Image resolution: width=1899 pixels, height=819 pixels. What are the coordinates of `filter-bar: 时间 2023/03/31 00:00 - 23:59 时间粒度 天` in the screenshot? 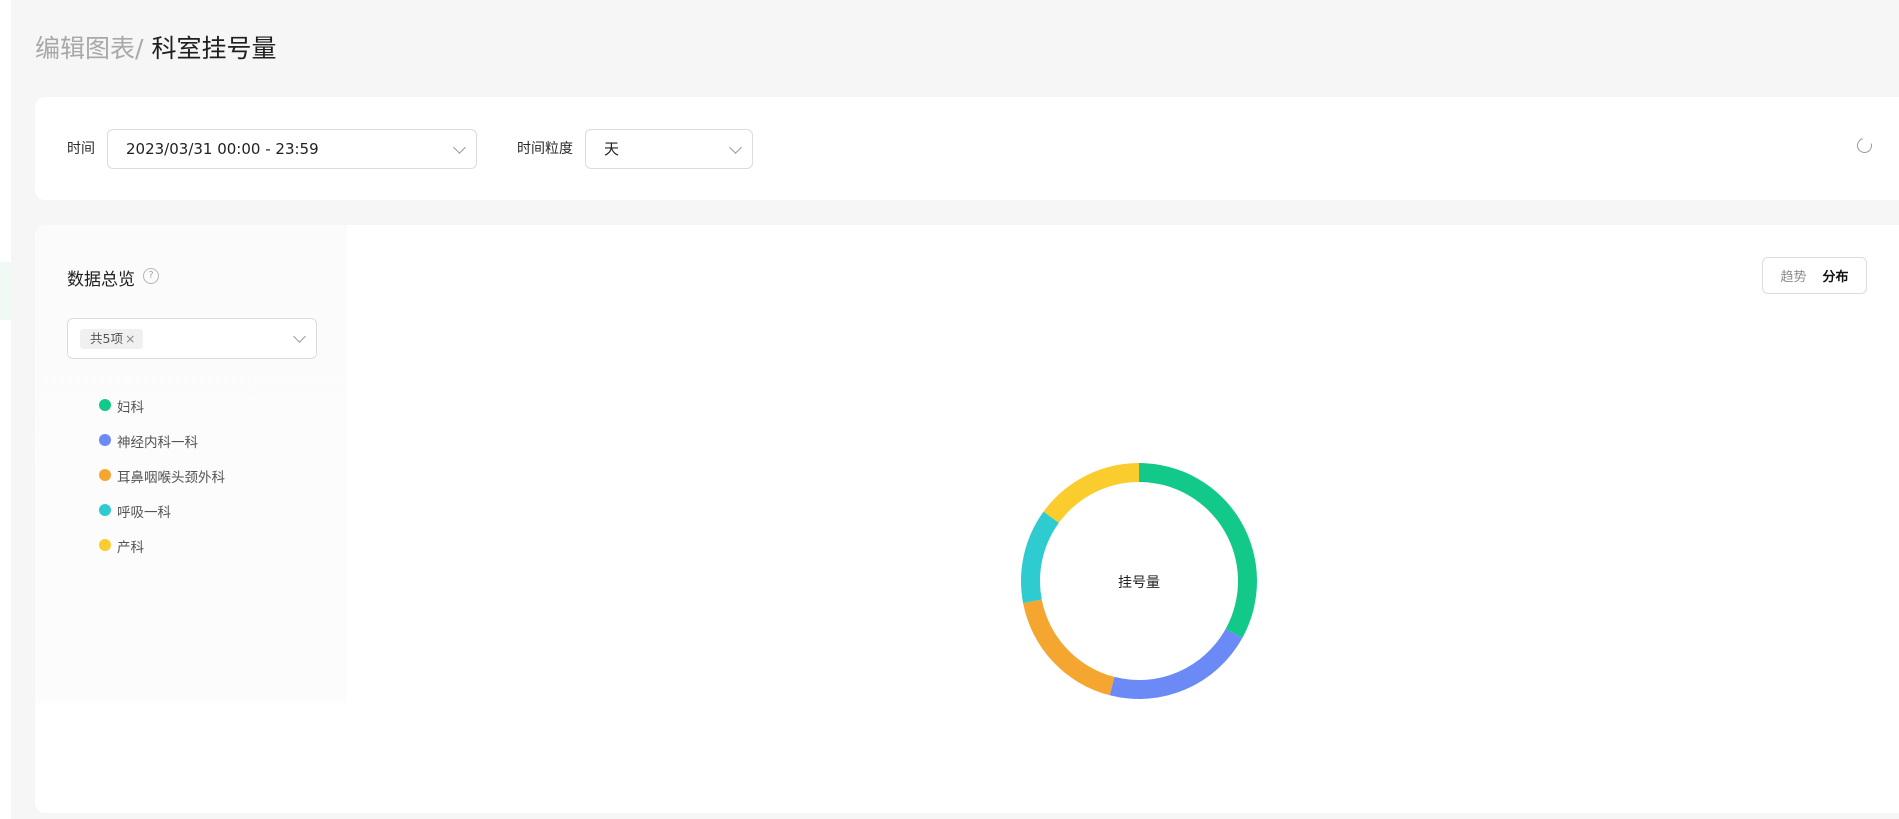 It's located at (967, 148).